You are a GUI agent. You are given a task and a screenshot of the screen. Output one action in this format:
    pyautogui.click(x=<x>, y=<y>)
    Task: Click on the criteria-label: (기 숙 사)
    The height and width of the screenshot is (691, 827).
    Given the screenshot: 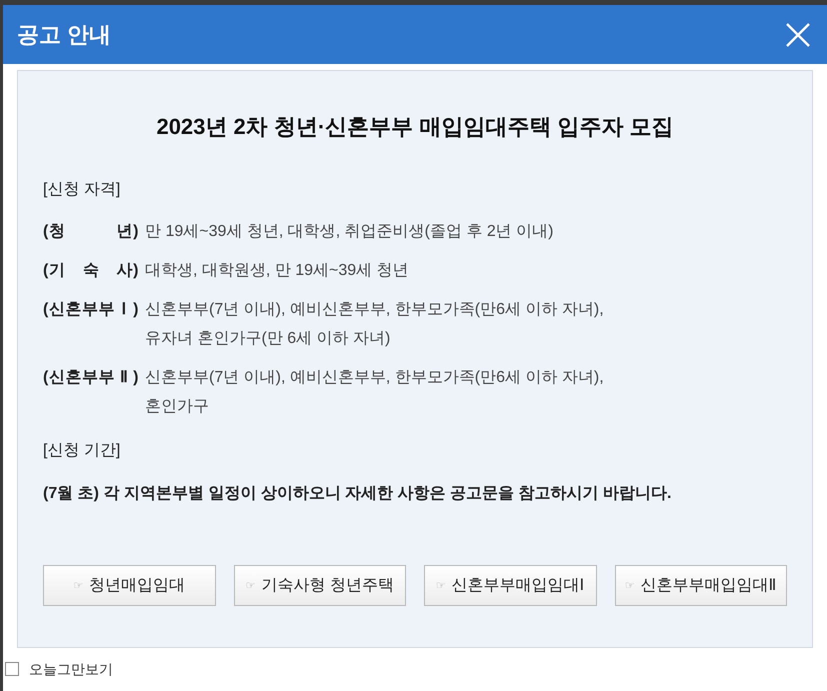 What is the action you would take?
    pyautogui.click(x=91, y=271)
    